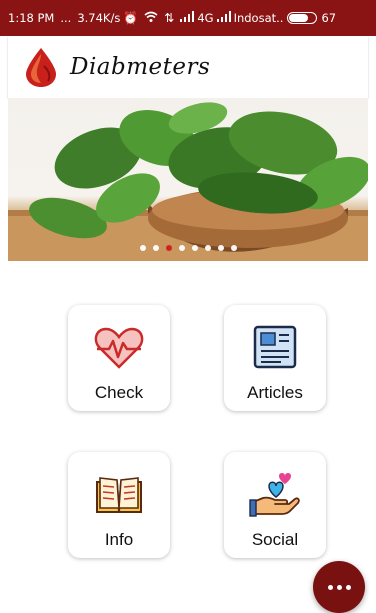  Describe the element at coordinates (119, 539) in the screenshot. I see `info-label: Info` at that location.